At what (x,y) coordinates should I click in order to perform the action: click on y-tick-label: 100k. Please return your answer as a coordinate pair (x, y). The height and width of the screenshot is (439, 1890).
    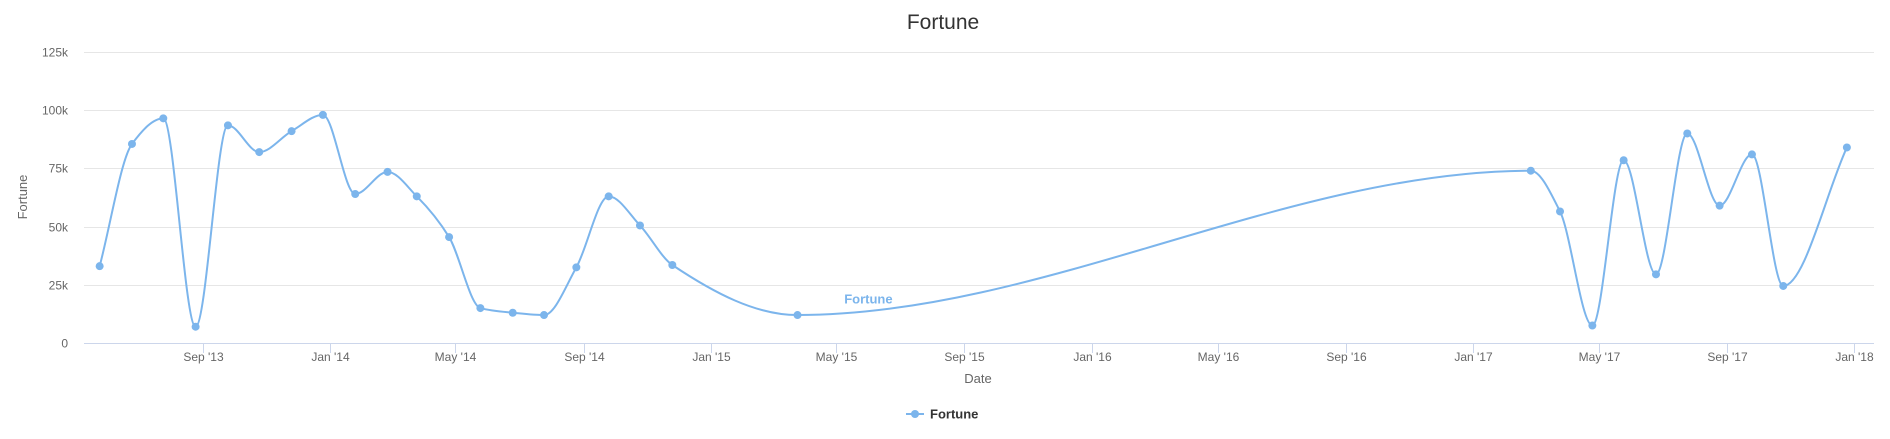
    Looking at the image, I should click on (55, 111).